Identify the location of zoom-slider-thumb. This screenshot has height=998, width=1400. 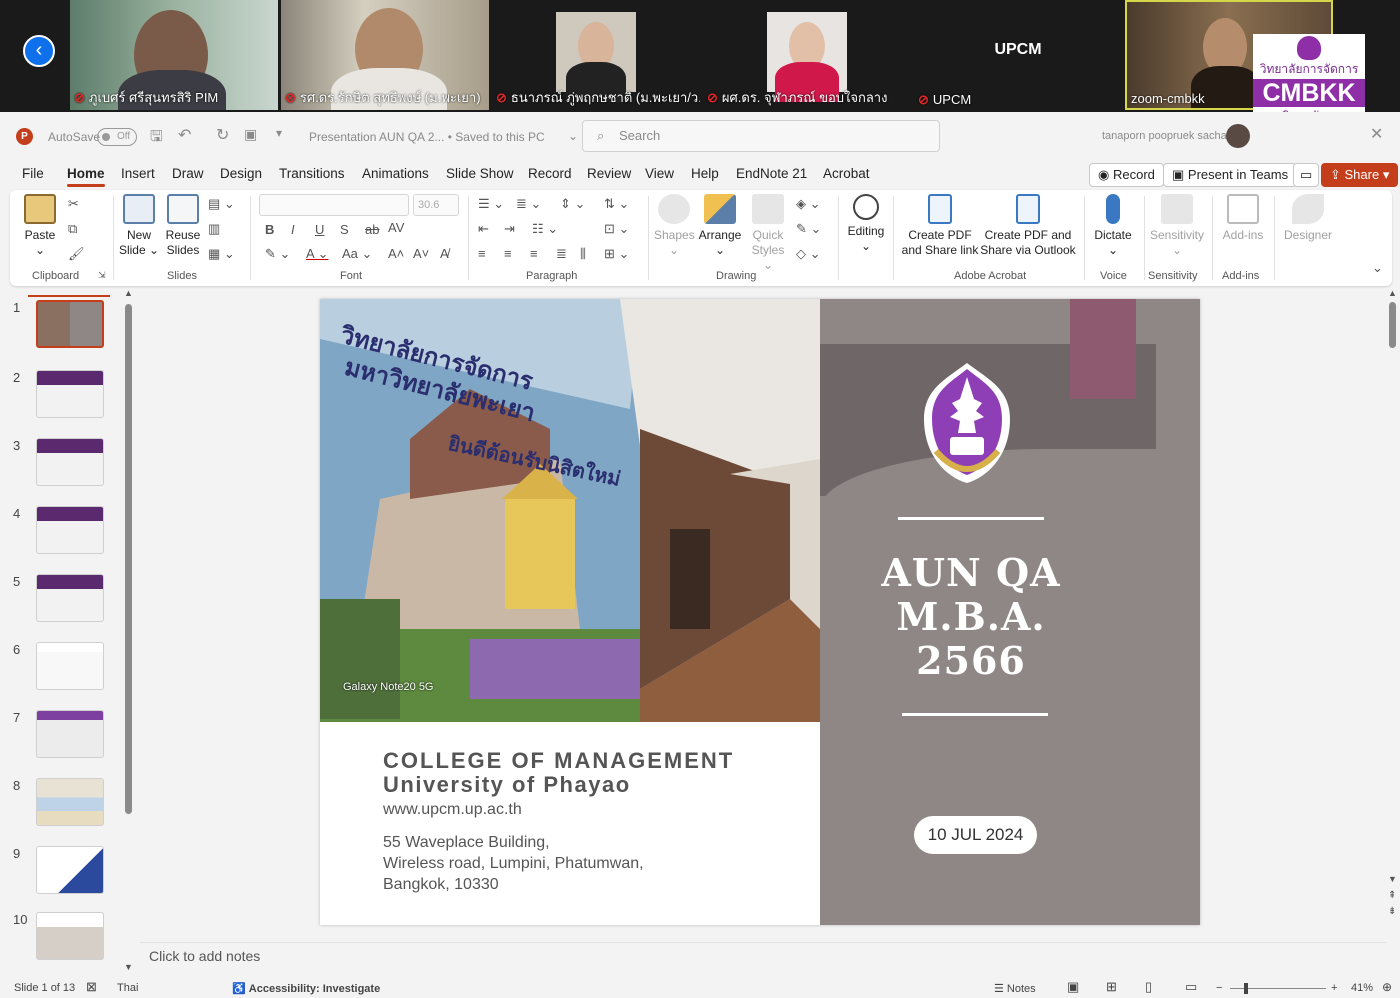
(1246, 988).